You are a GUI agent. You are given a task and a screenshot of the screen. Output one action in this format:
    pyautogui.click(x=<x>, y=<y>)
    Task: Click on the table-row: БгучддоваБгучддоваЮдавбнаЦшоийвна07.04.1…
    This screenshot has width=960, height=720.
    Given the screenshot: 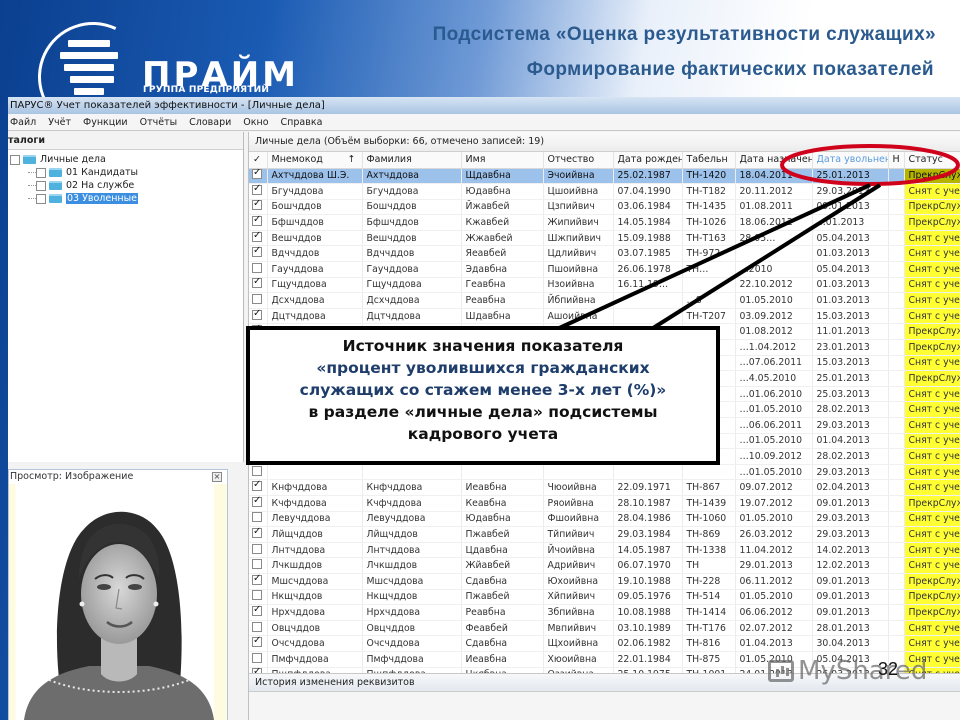 What is the action you would take?
    pyautogui.click(x=604, y=191)
    